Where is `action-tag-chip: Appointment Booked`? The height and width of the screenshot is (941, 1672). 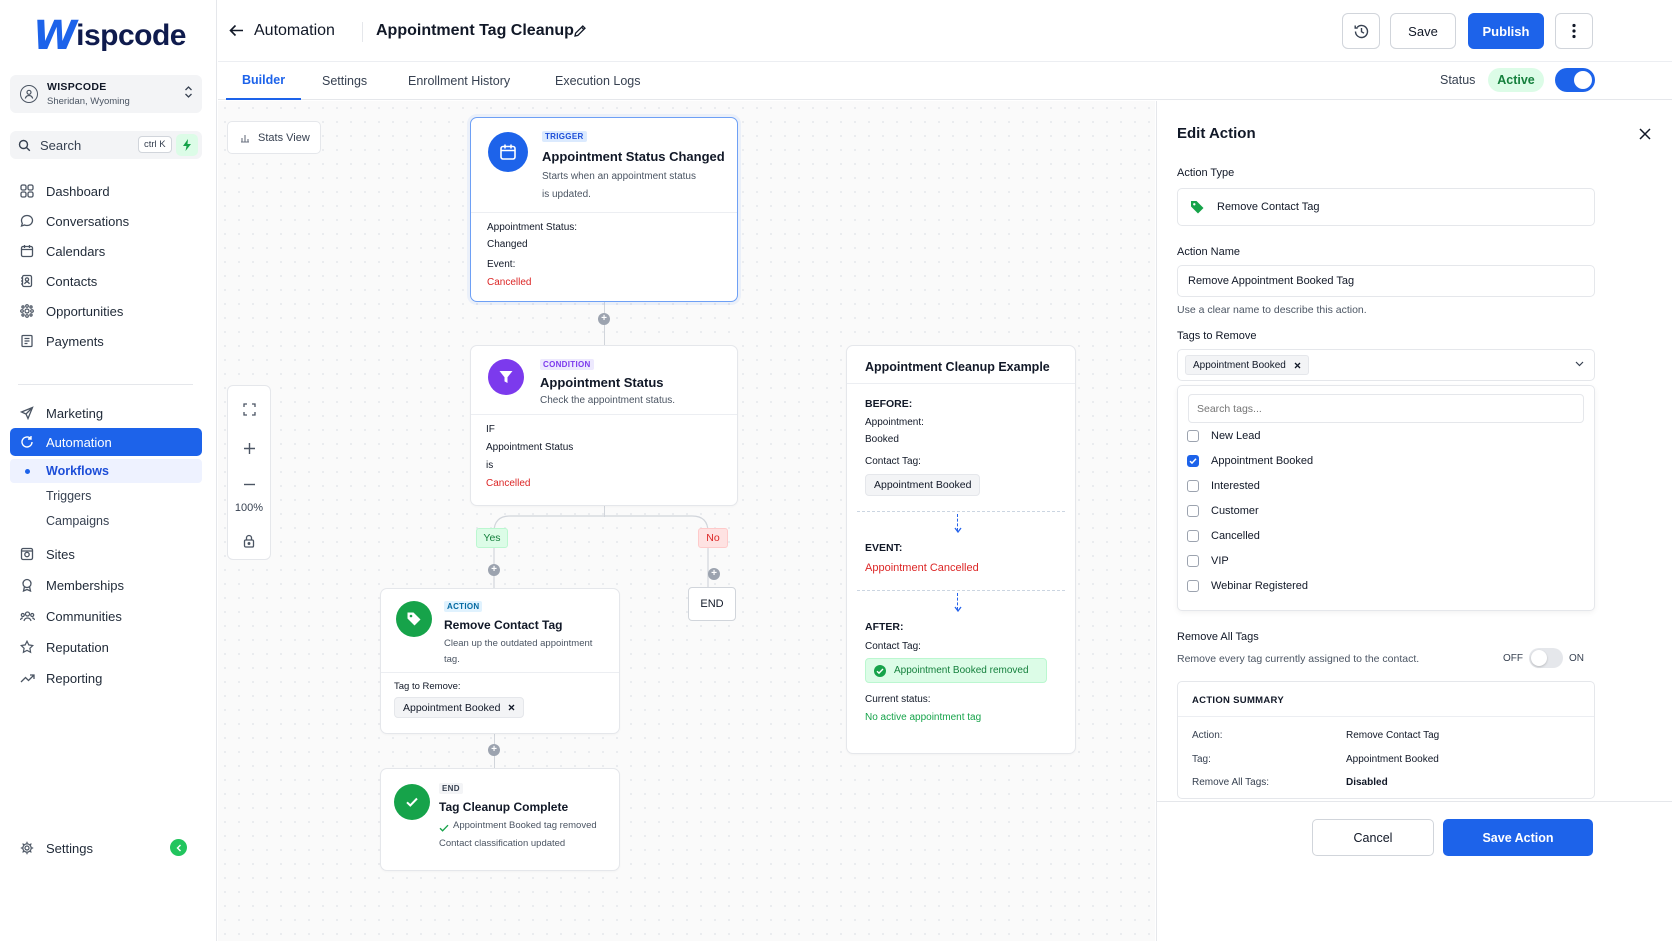
action-tag-chip: Appointment Booked is located at coordinates (459, 707).